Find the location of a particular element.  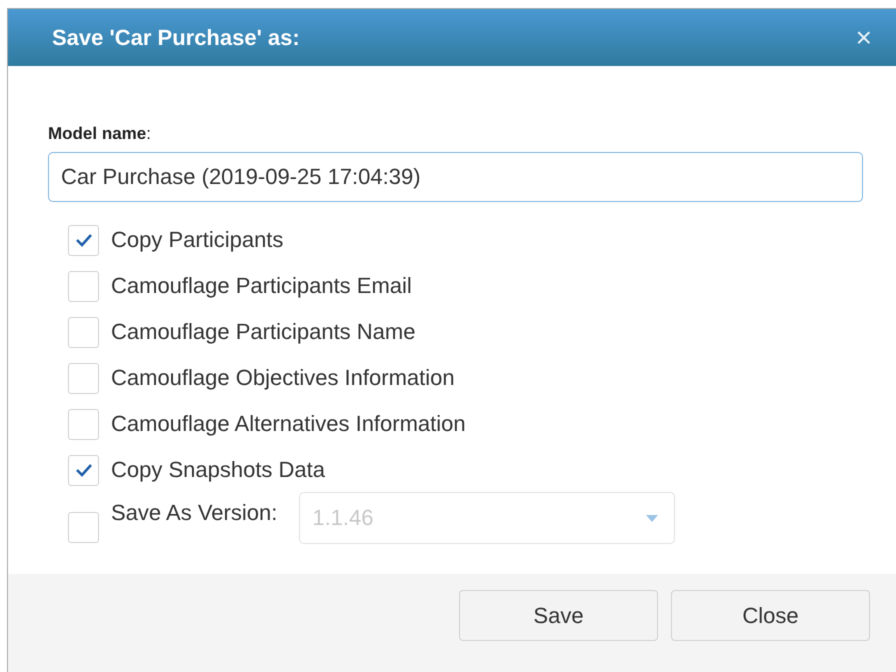

dialog-title: Save 'Car Purchase' as: is located at coordinates (176, 37).